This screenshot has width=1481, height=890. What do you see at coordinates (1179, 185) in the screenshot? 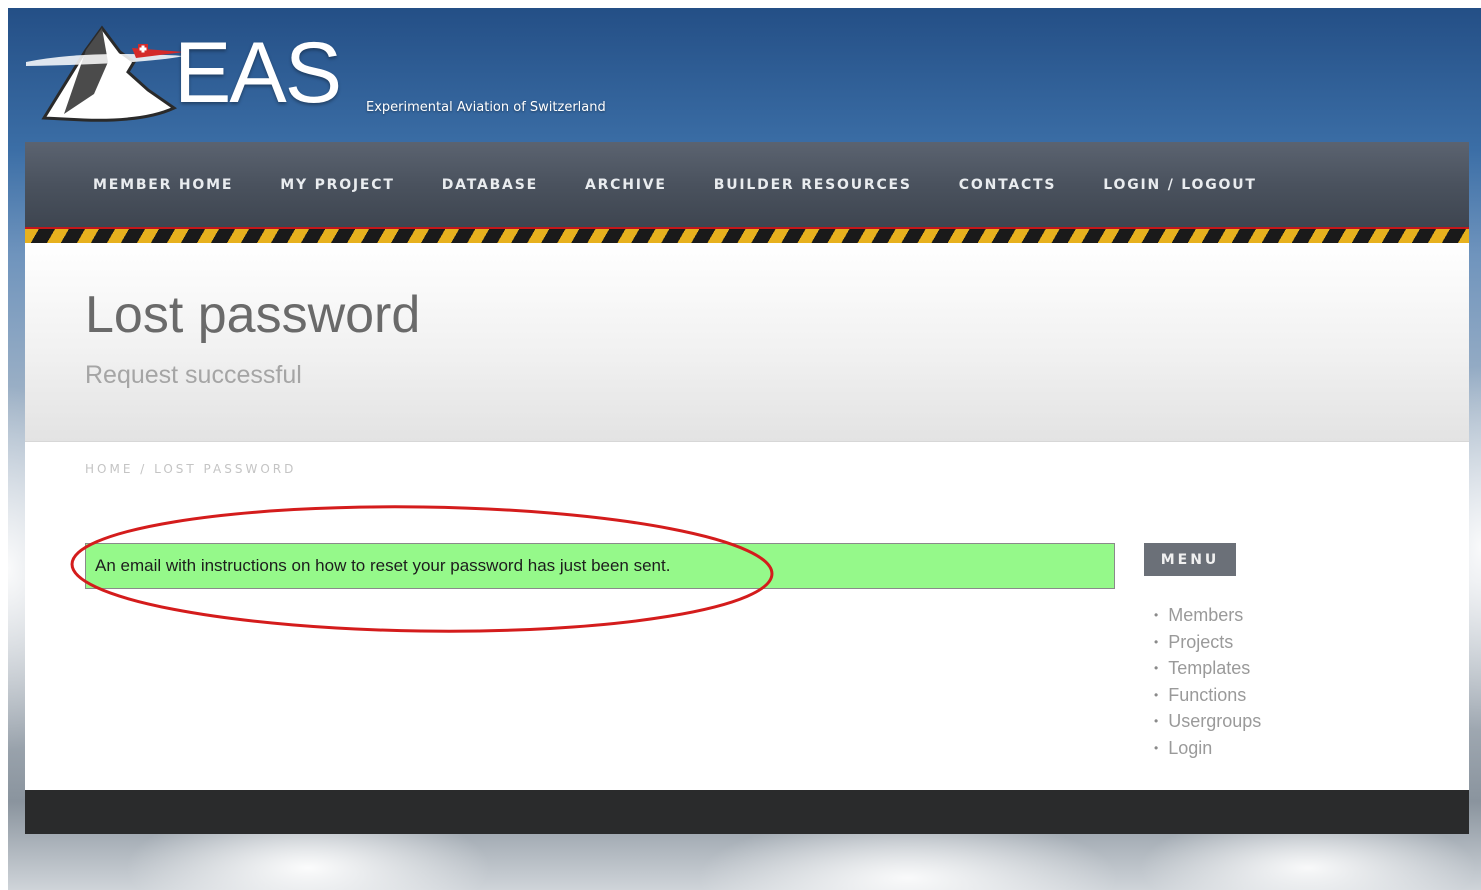
I see `nav-login-logout: LOGIN / LOGOUT` at bounding box center [1179, 185].